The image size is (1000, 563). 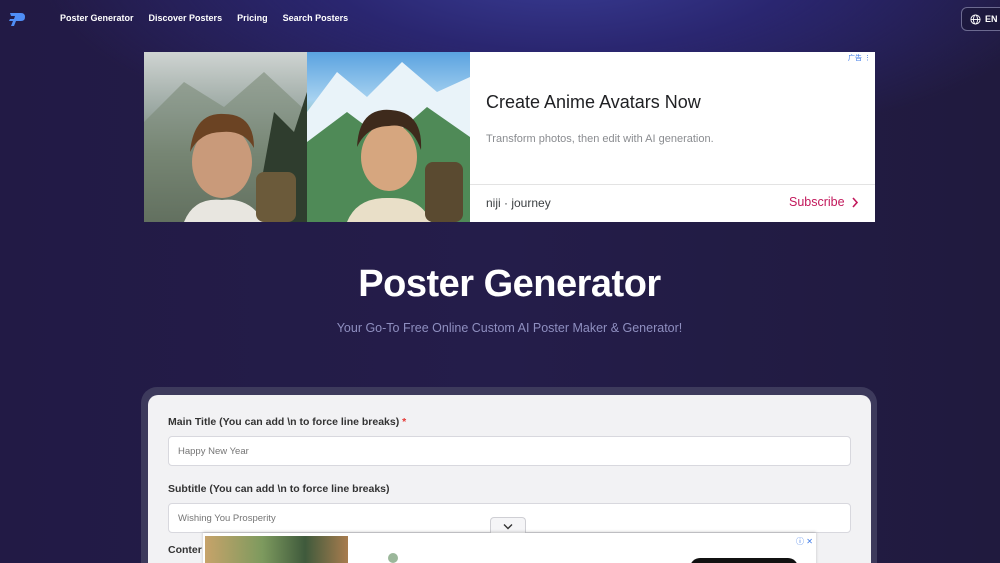 I want to click on bottom-ad-banner: ⓘ ✕, so click(x=509, y=548).